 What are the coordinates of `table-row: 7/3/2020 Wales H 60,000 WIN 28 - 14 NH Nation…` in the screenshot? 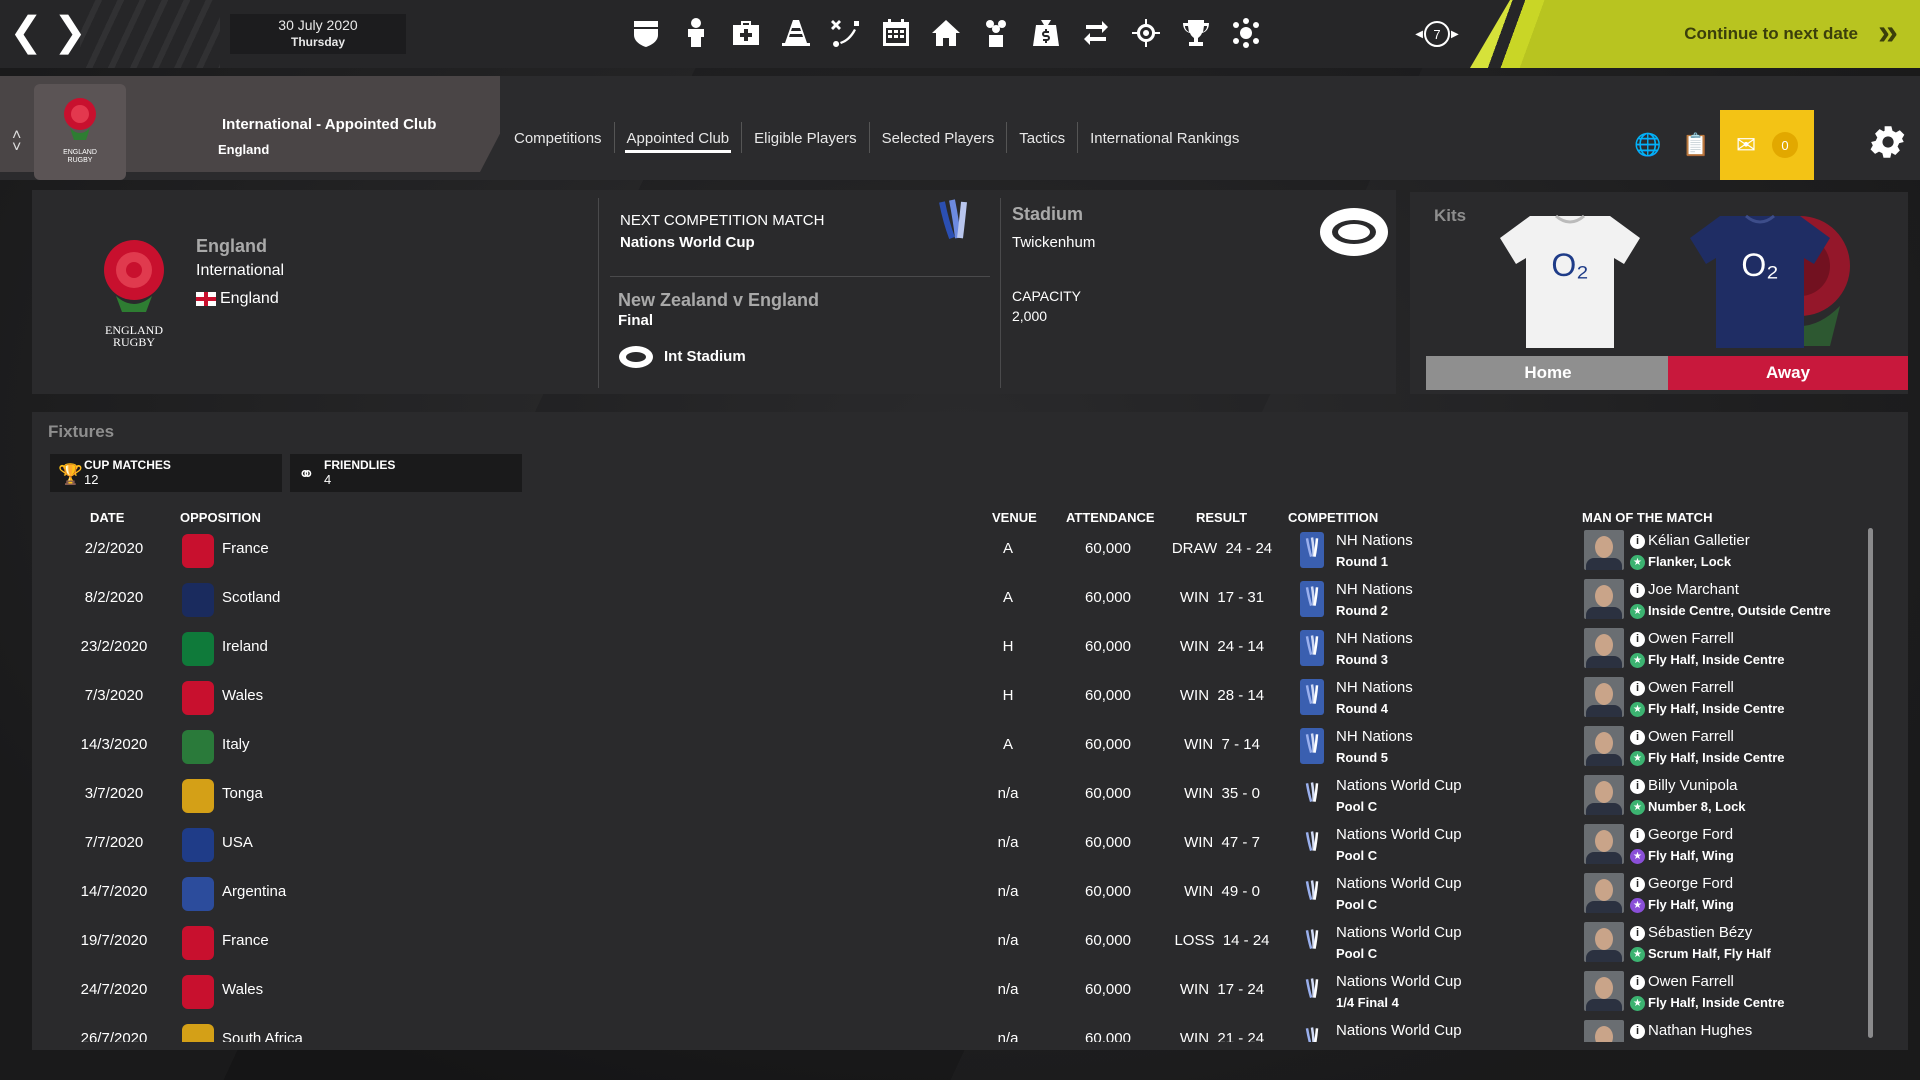 It's located at (950, 697).